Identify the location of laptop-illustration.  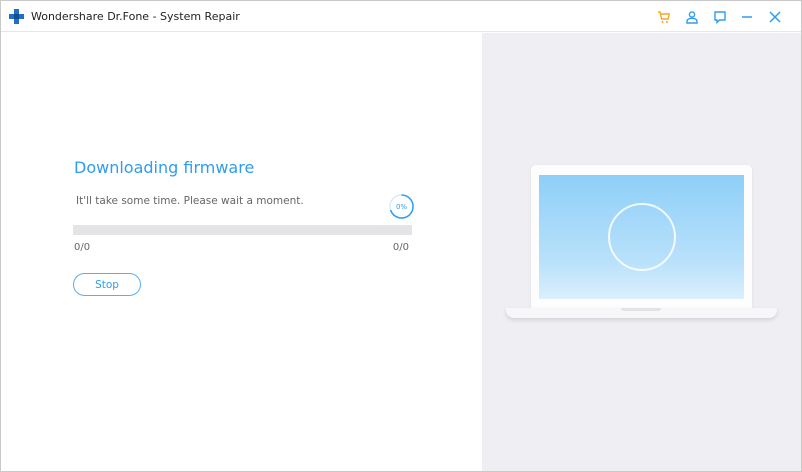
(641, 236).